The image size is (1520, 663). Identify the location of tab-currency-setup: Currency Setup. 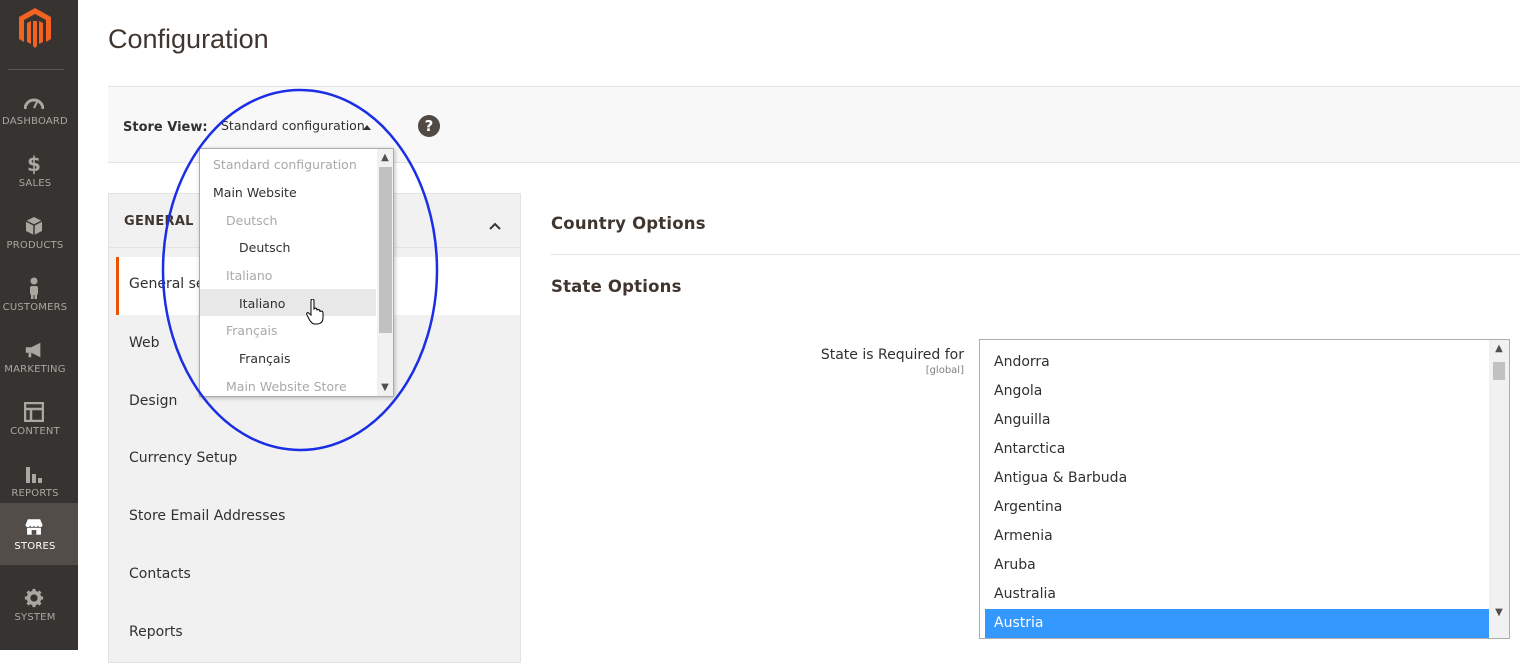
(314, 460).